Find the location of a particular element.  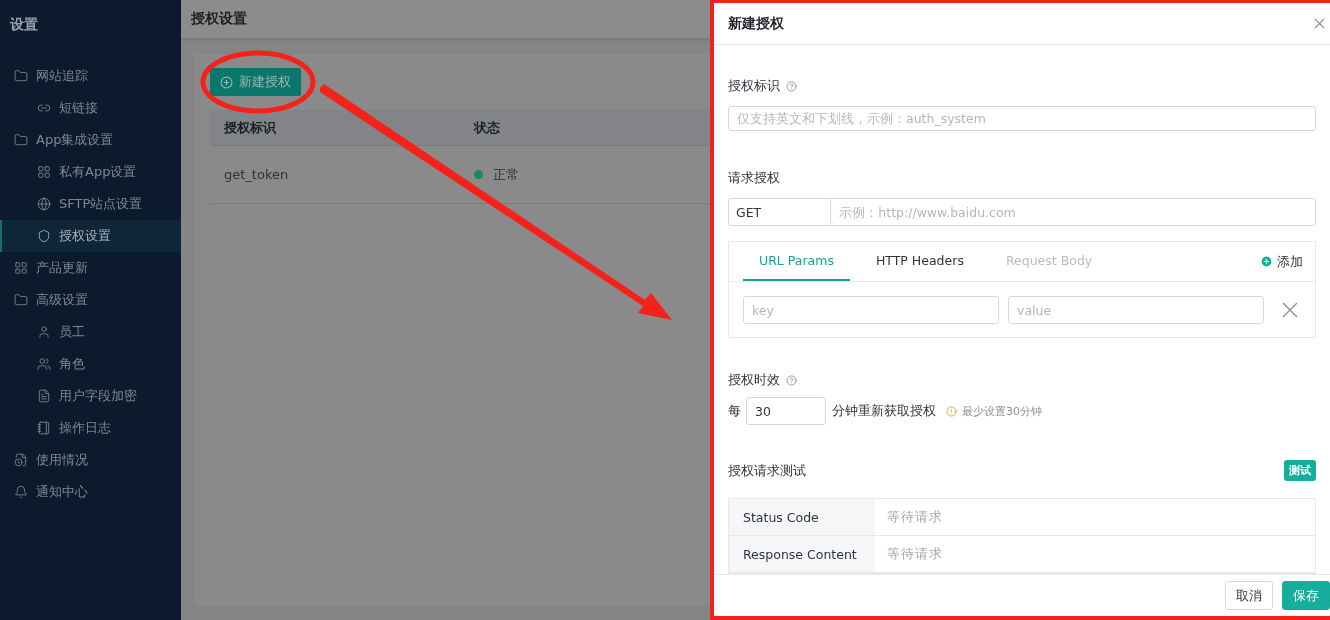

sidebar-title: 设置 is located at coordinates (23, 24).